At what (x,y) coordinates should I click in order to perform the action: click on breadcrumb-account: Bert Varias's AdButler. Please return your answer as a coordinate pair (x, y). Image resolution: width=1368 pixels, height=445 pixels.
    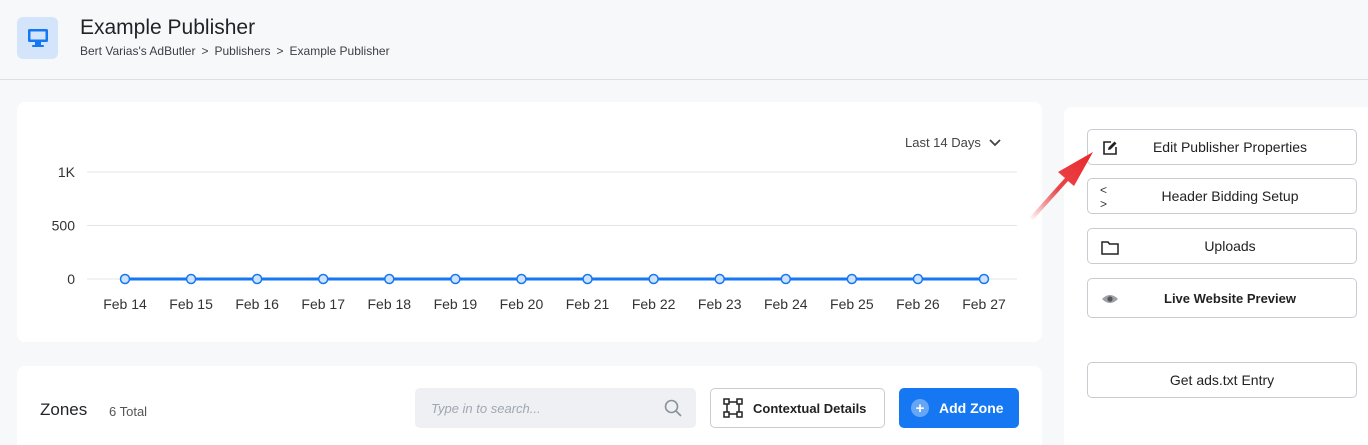
    Looking at the image, I should click on (137, 51).